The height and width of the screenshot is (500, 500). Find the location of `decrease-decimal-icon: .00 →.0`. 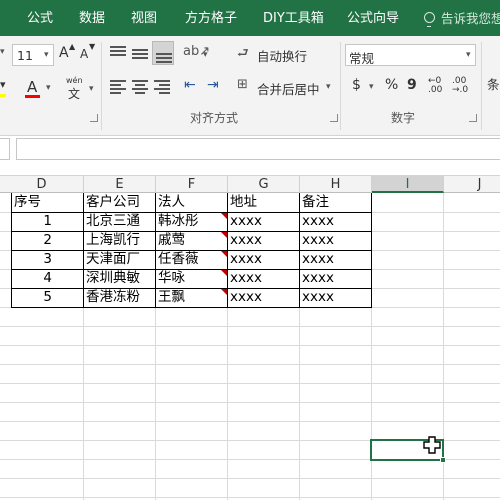

decrease-decimal-icon: .00 →.0 is located at coordinates (460, 85).